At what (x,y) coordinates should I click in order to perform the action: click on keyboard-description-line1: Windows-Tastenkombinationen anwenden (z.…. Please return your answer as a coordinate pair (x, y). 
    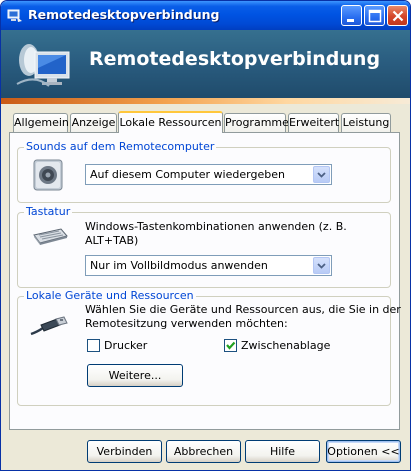
    Looking at the image, I should click on (216, 226).